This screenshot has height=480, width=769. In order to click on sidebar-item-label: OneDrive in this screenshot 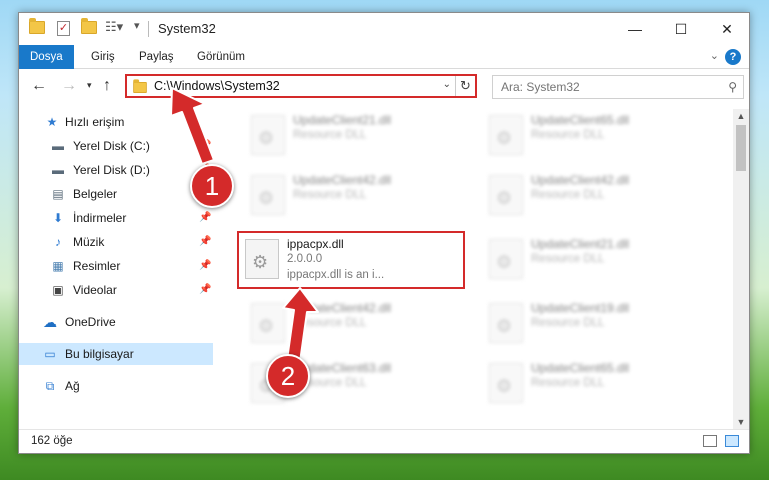, I will do `click(90, 322)`.